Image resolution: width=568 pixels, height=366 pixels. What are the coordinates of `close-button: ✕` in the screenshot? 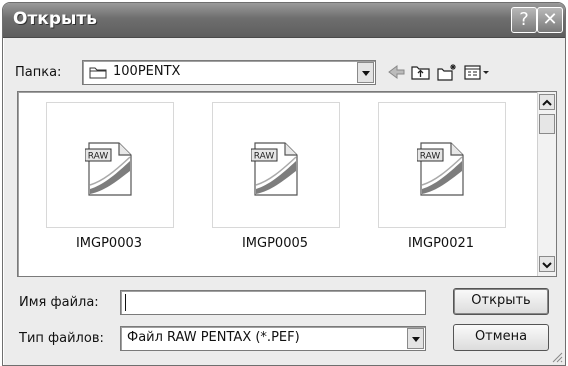 It's located at (550, 20).